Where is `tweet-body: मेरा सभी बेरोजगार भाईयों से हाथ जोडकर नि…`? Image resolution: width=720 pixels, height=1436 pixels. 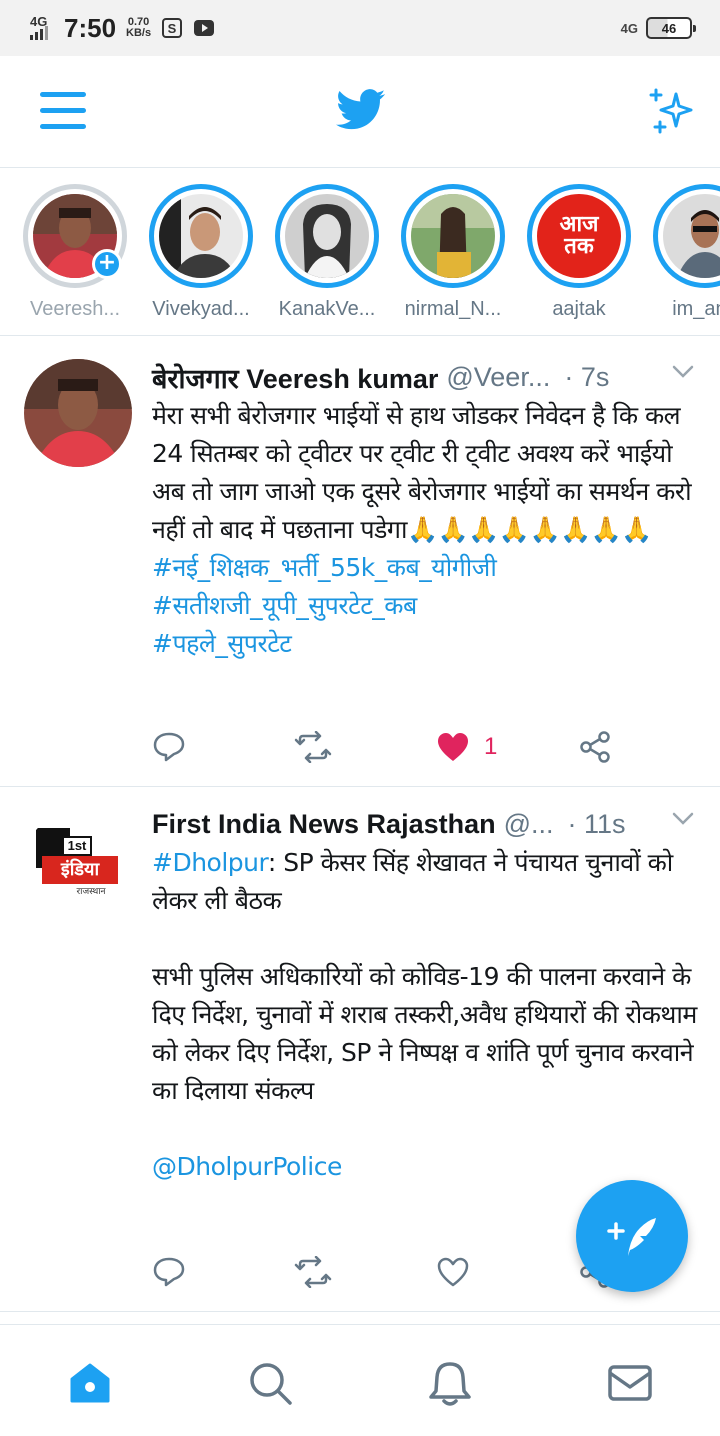
tweet-body: मेरा सभी बेरोजगार भाईयों से हाथ जोडकर नि… is located at coordinates (428, 530).